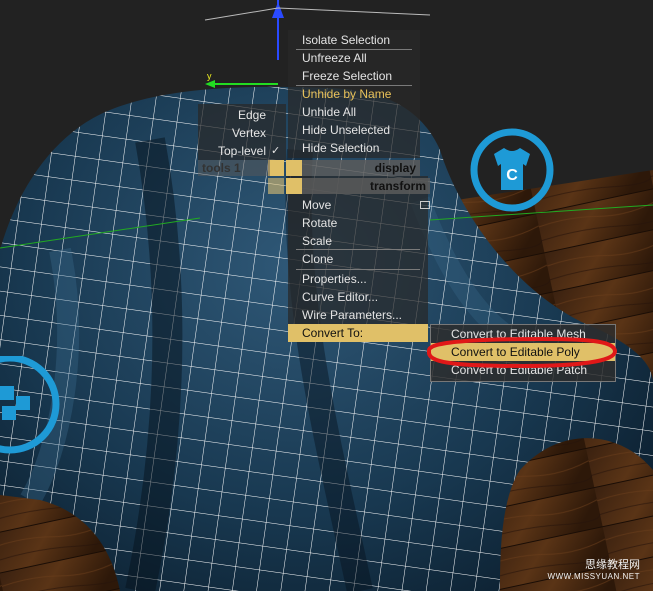 Image resolution: width=653 pixels, height=591 pixels. I want to click on menu-item-move: Move, so click(358, 205).